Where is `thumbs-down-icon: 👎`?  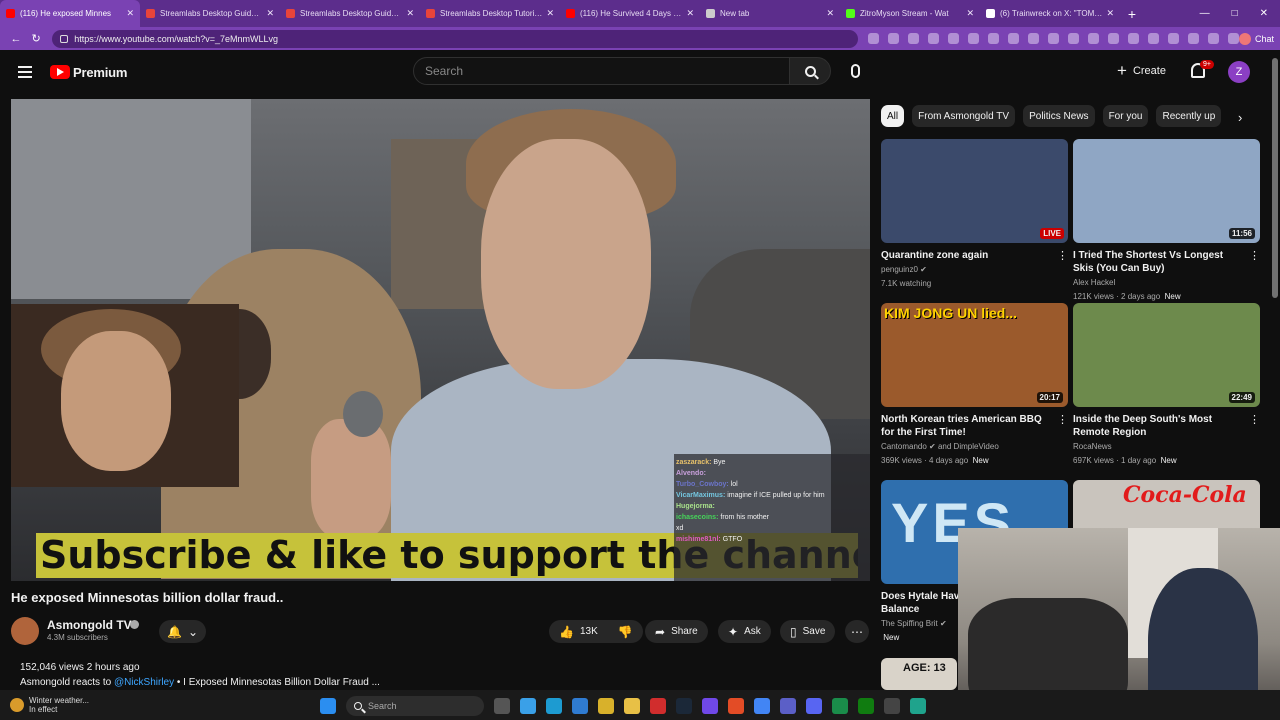
thumbs-down-icon: 👎 is located at coordinates (625, 632).